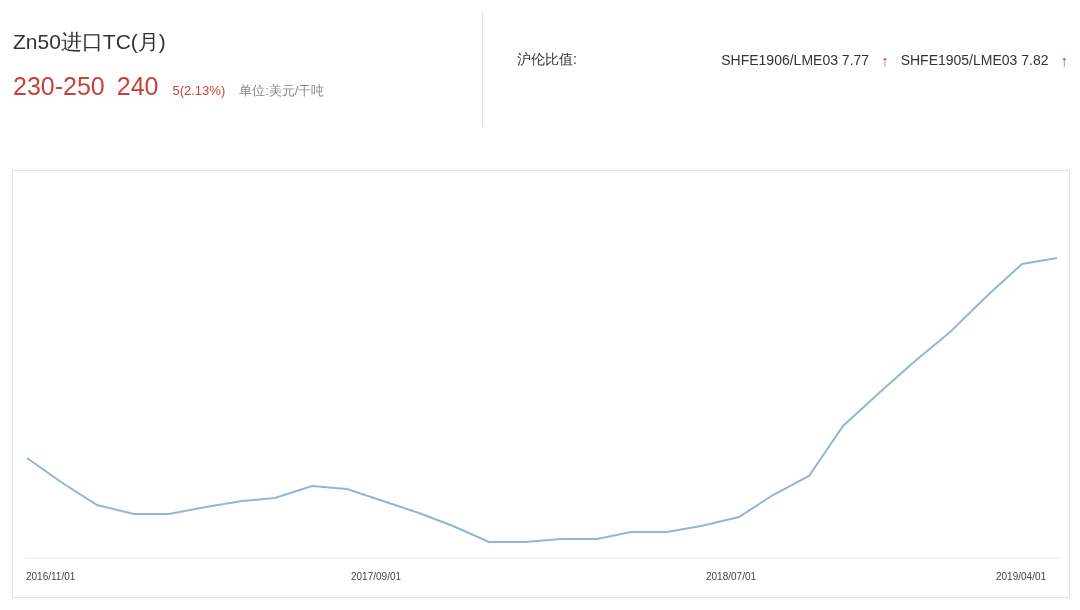 This screenshot has width=1080, height=610. What do you see at coordinates (376, 576) in the screenshot?
I see `x-axis-label: 2017/09/01` at bounding box center [376, 576].